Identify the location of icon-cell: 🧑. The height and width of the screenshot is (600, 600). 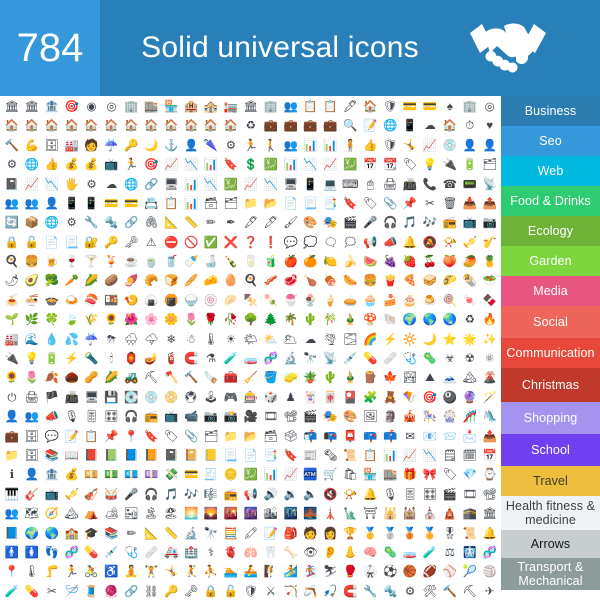
(92, 146).